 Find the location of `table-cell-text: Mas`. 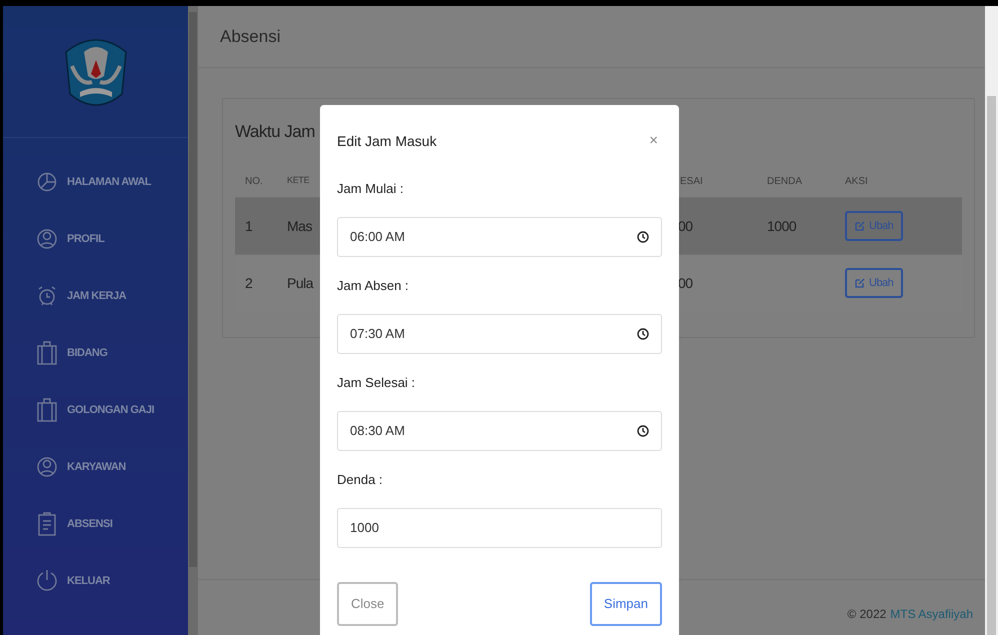

table-cell-text: Mas is located at coordinates (299, 226).